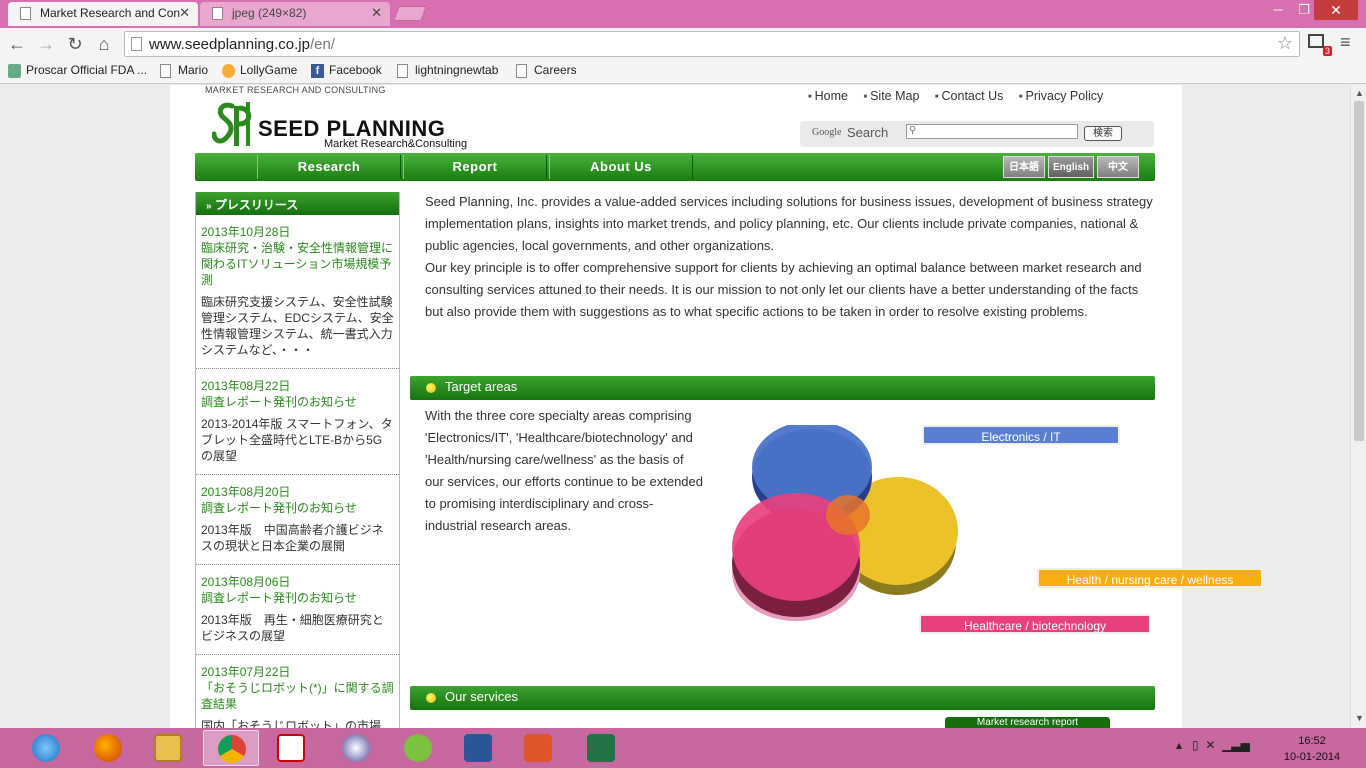  Describe the element at coordinates (431, 698) in the screenshot. I see `bullet-icon` at that location.